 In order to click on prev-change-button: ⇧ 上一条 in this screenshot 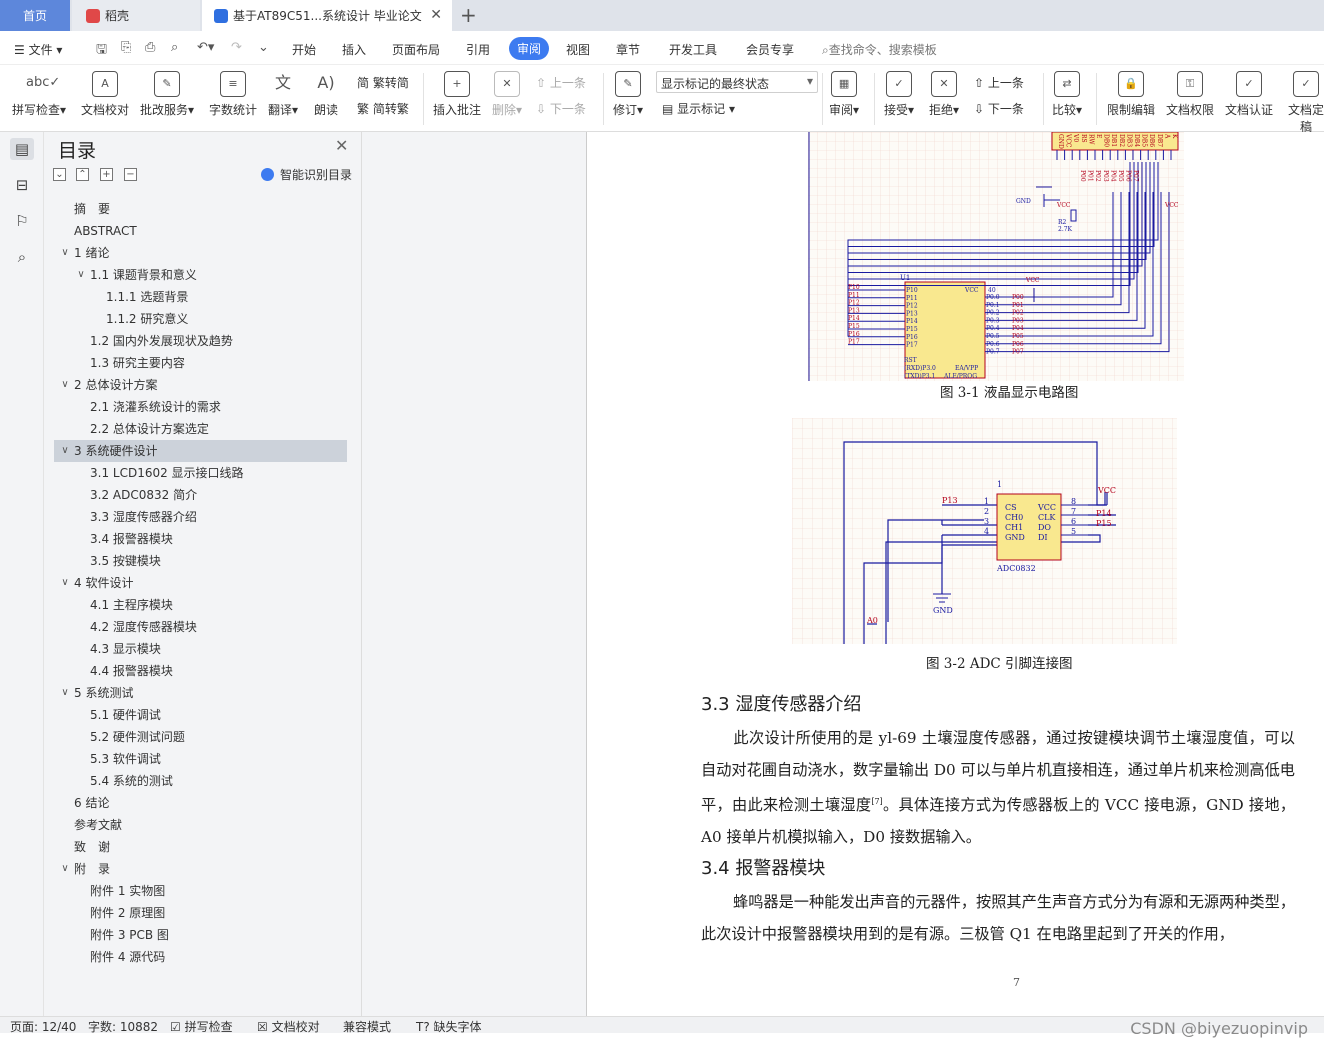, I will do `click(999, 82)`.